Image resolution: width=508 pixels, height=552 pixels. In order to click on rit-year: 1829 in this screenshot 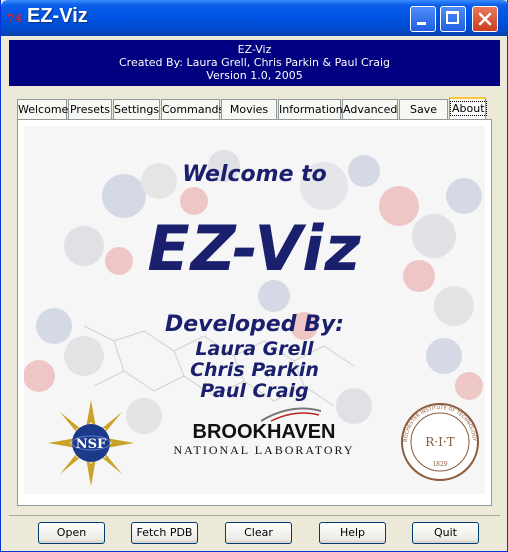, I will do `click(439, 464)`.